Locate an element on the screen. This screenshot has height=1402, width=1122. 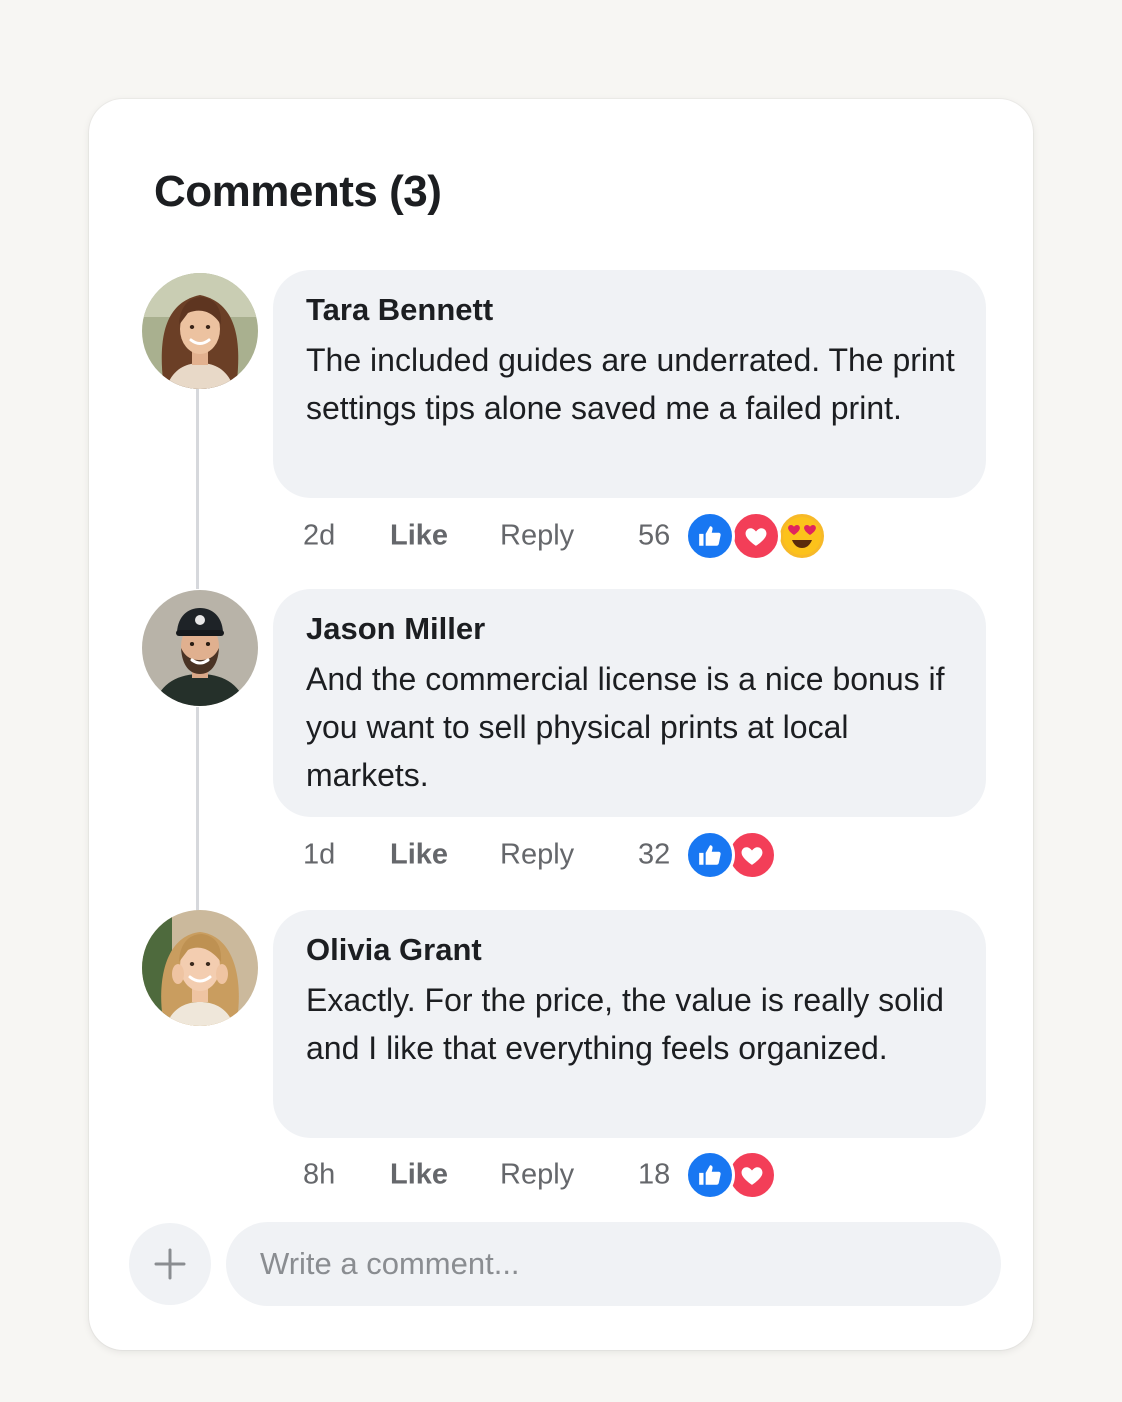
comment-author: Jason Miller is located at coordinates (631, 629).